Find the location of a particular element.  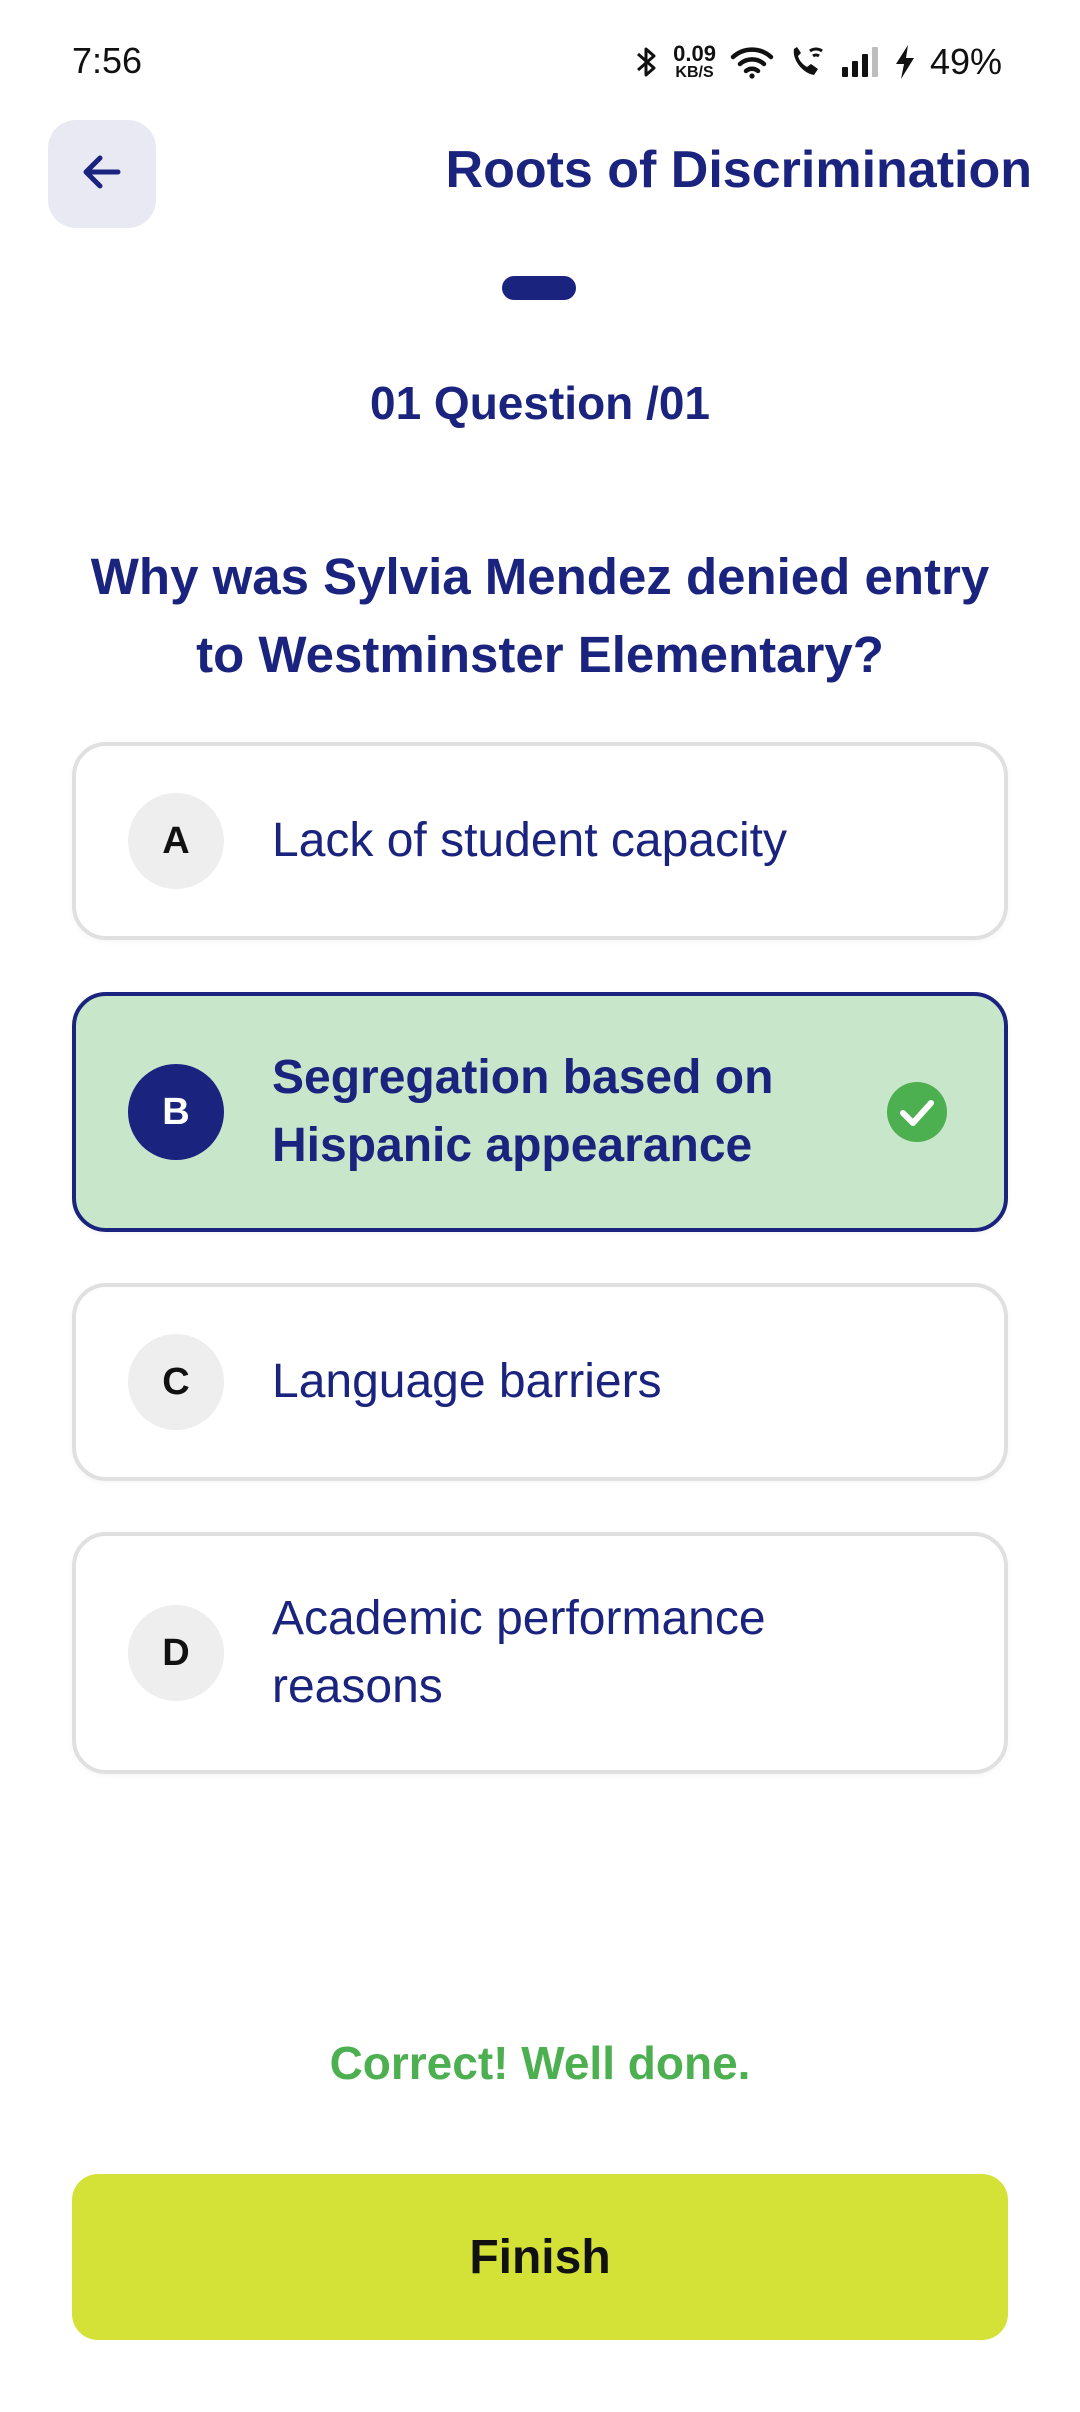

option-a: A Lack of student capacity is located at coordinates (540, 841).